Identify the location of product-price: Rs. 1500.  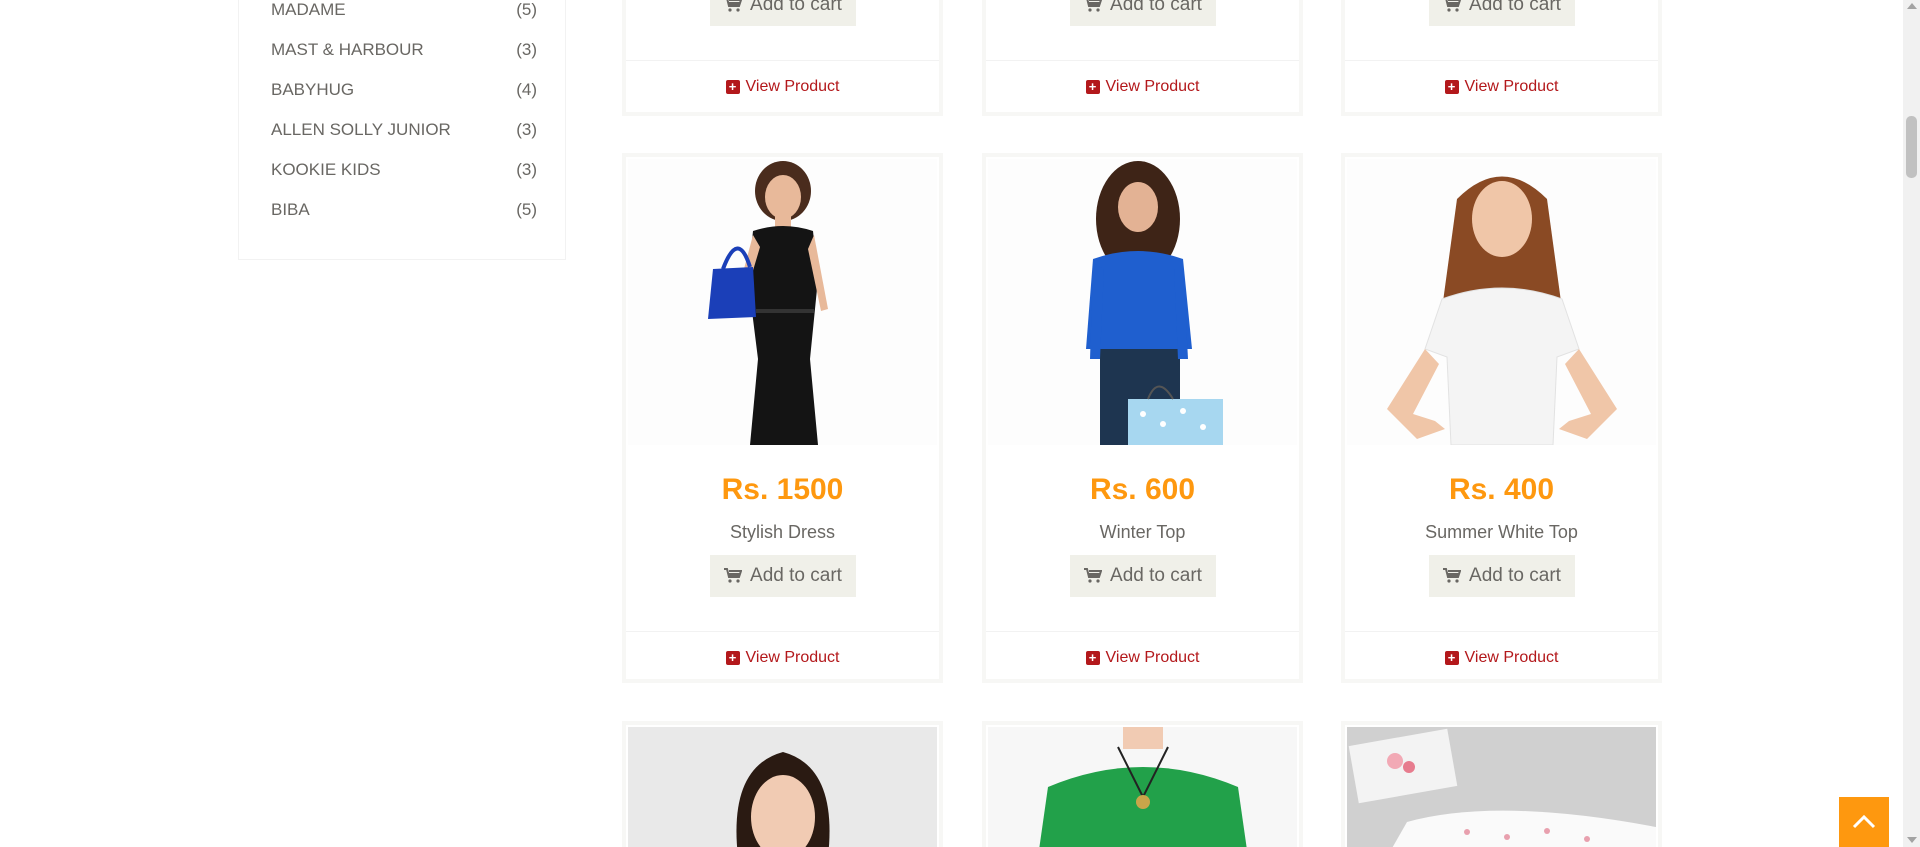
(782, 489).